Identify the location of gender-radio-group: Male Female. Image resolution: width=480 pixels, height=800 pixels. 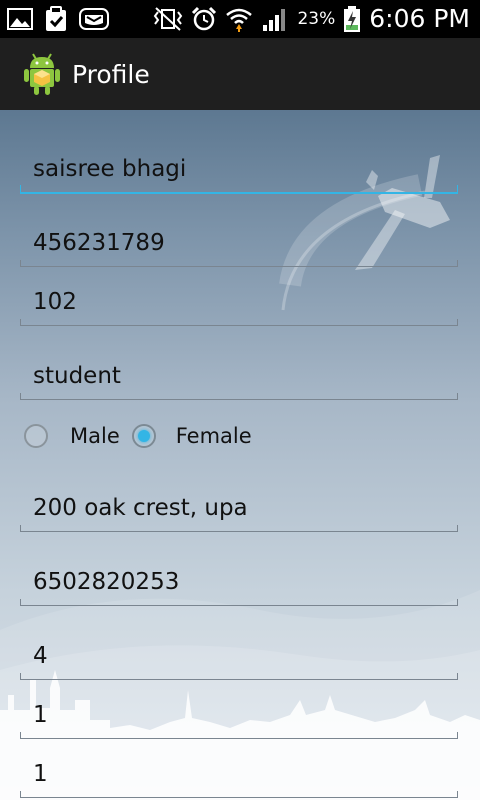
(138, 436).